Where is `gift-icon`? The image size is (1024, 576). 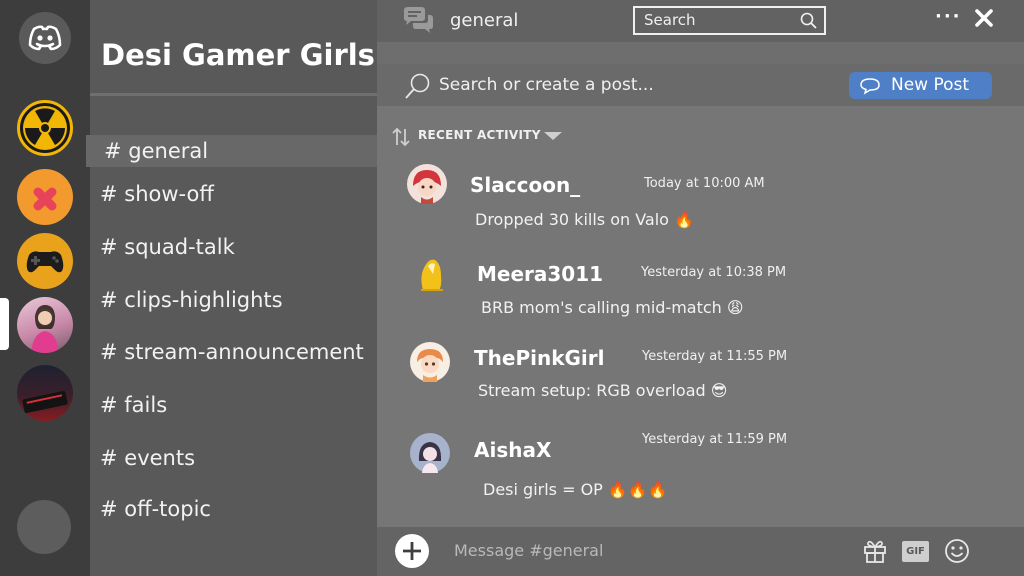
gift-icon is located at coordinates (875, 551).